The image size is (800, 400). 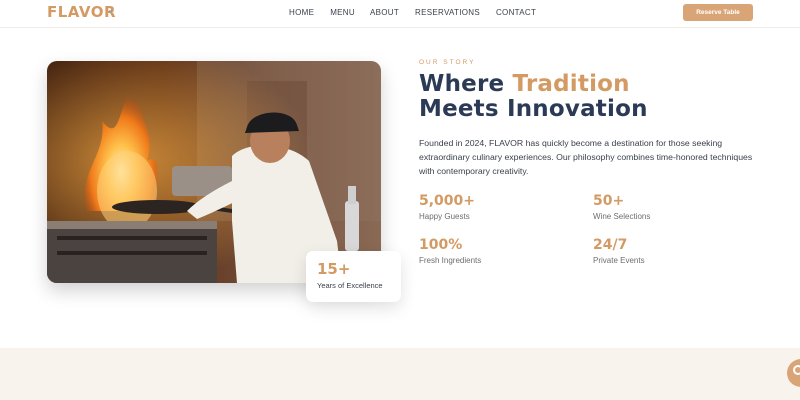 I want to click on nav-link-menu: MENU, so click(x=342, y=12).